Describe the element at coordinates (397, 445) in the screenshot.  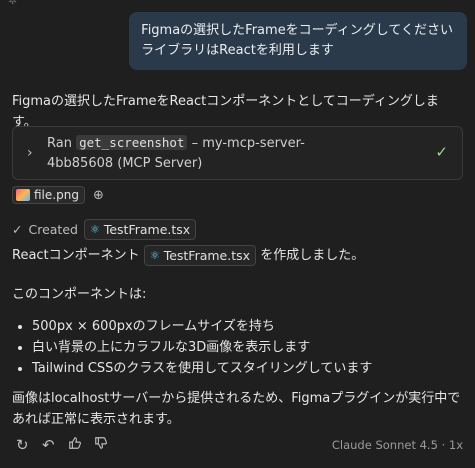
I see `model-label: Claude Sonnet 4.5 · 1x` at that location.